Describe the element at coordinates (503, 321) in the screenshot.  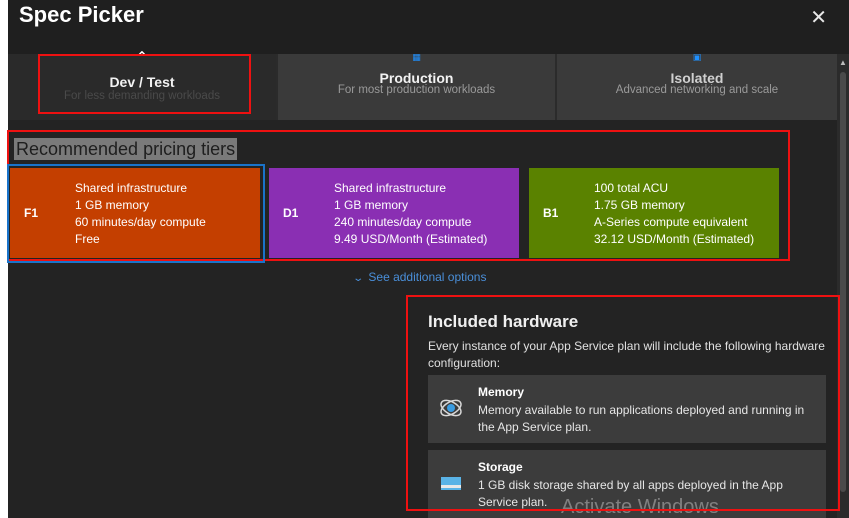
I see `hardware-title: Included hardware` at that location.